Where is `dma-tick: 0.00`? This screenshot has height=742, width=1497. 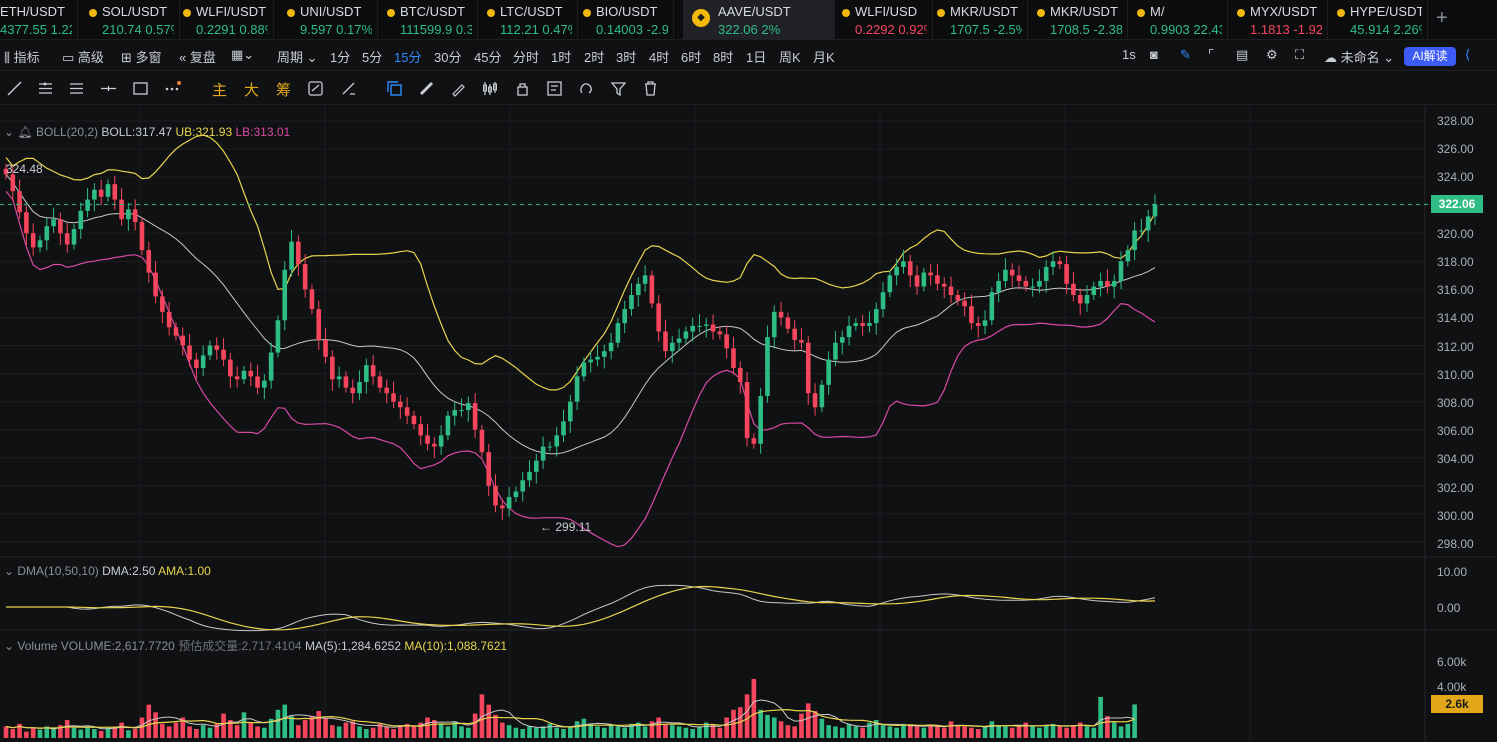
dma-tick: 0.00 is located at coordinates (1449, 608).